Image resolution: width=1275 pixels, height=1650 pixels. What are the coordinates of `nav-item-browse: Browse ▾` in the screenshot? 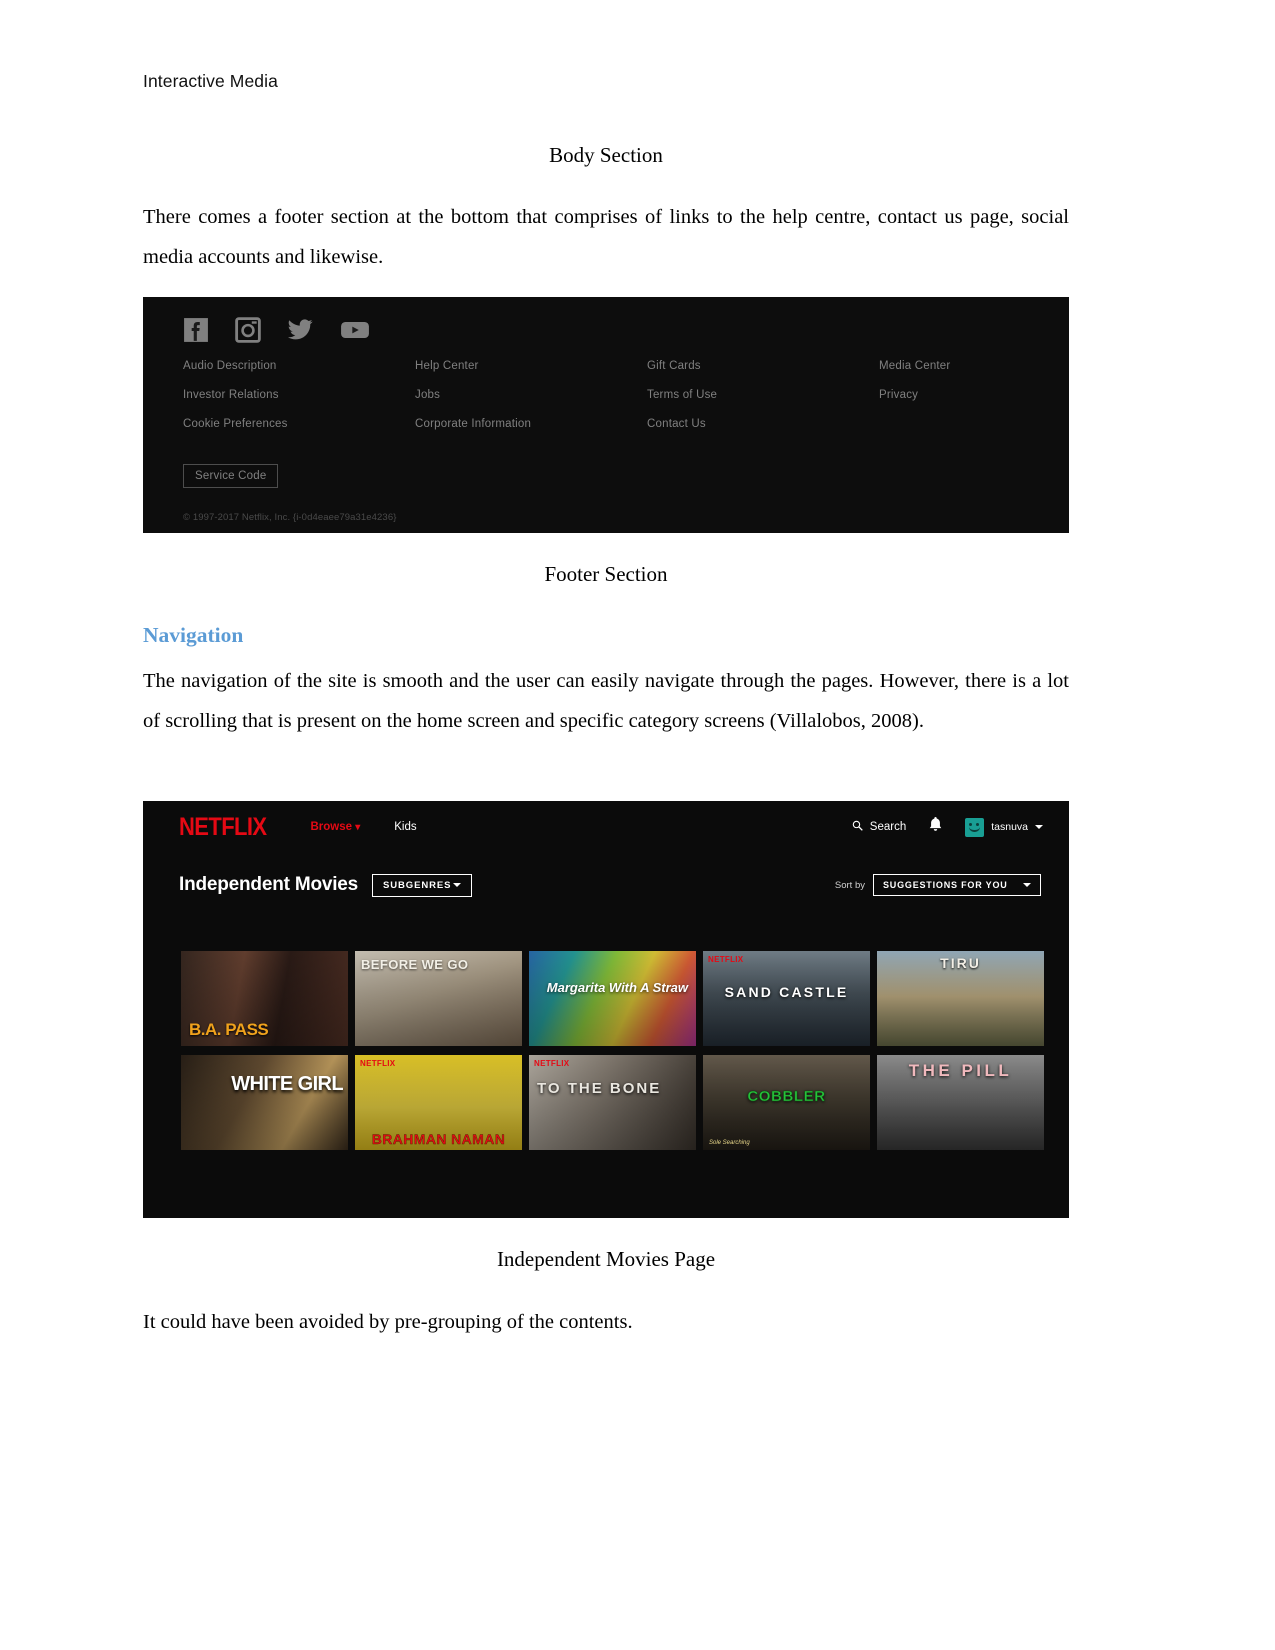 It's located at (335, 827).